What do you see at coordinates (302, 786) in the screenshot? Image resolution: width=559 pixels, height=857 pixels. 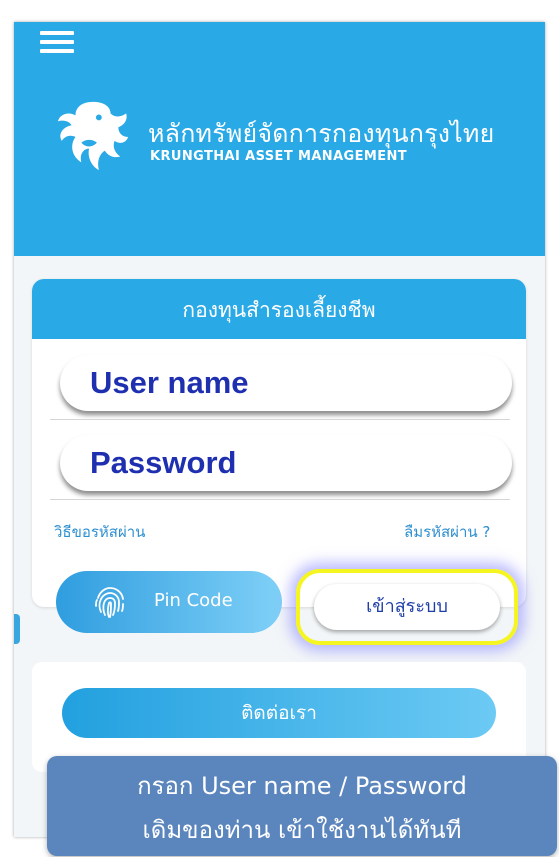 I see `instruction-line-1: กรอก User name / Password` at bounding box center [302, 786].